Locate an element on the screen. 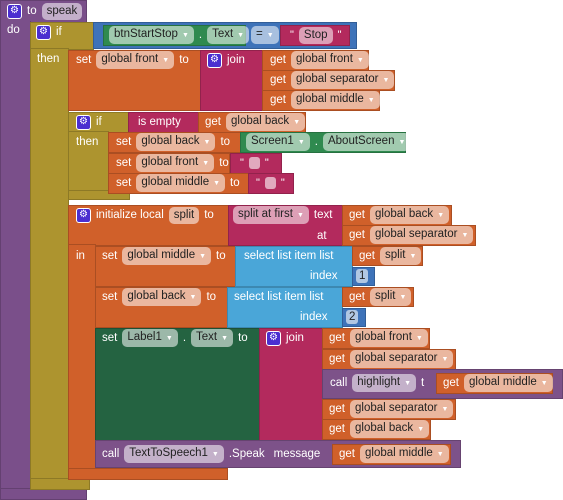  local-name: split is located at coordinates (184, 215).